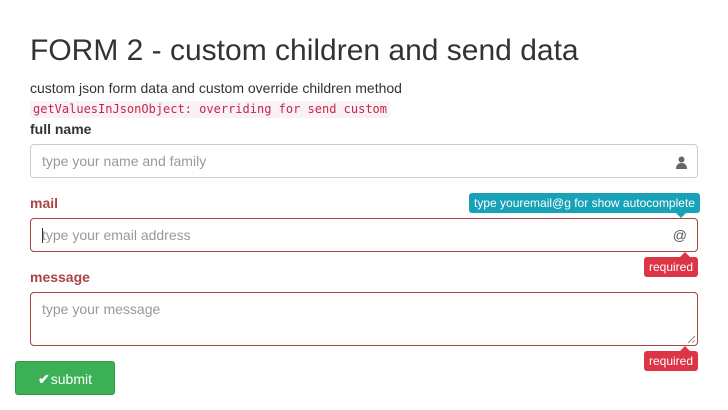  Describe the element at coordinates (61, 129) in the screenshot. I see `full-name-label: full name` at that location.